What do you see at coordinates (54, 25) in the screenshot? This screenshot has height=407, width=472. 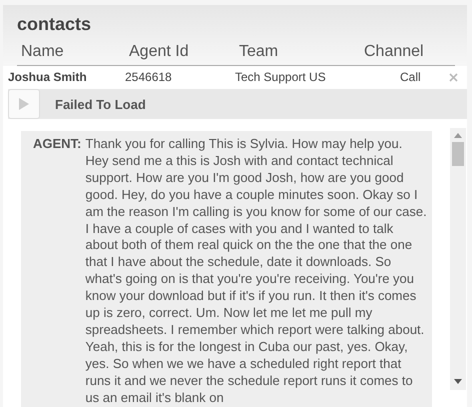 I see `panel-title: contacts` at bounding box center [54, 25].